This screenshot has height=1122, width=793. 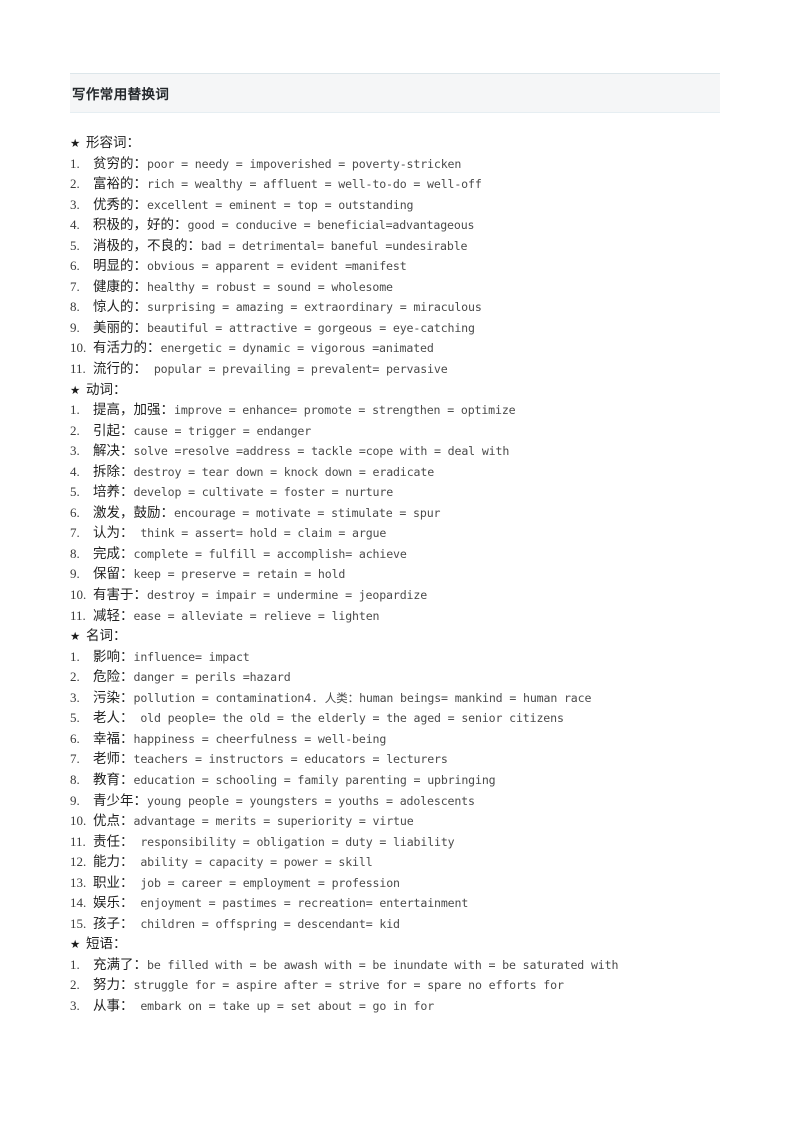 I want to click on list-item-synonyms-en: danger = perils =hazard, so click(x=212, y=677).